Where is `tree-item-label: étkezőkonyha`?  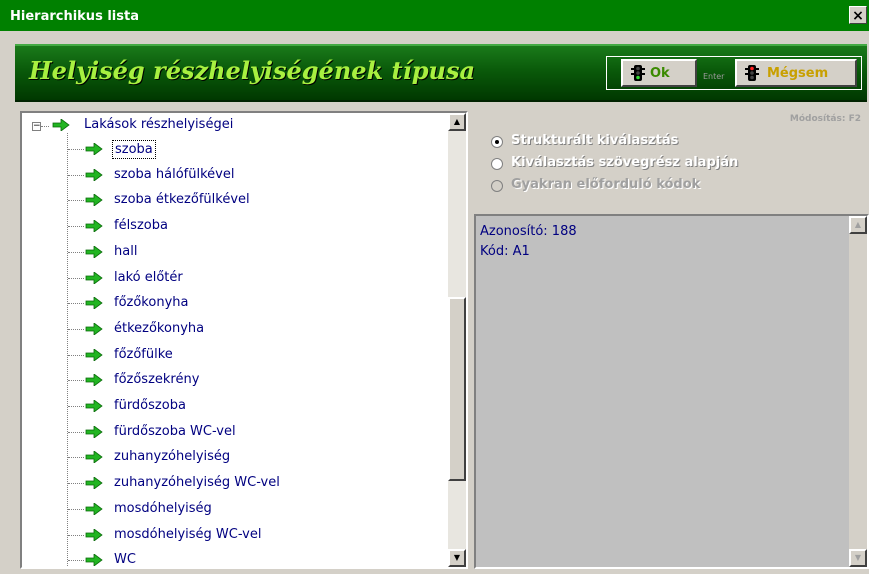
tree-item-label: étkezőkonyha is located at coordinates (159, 328).